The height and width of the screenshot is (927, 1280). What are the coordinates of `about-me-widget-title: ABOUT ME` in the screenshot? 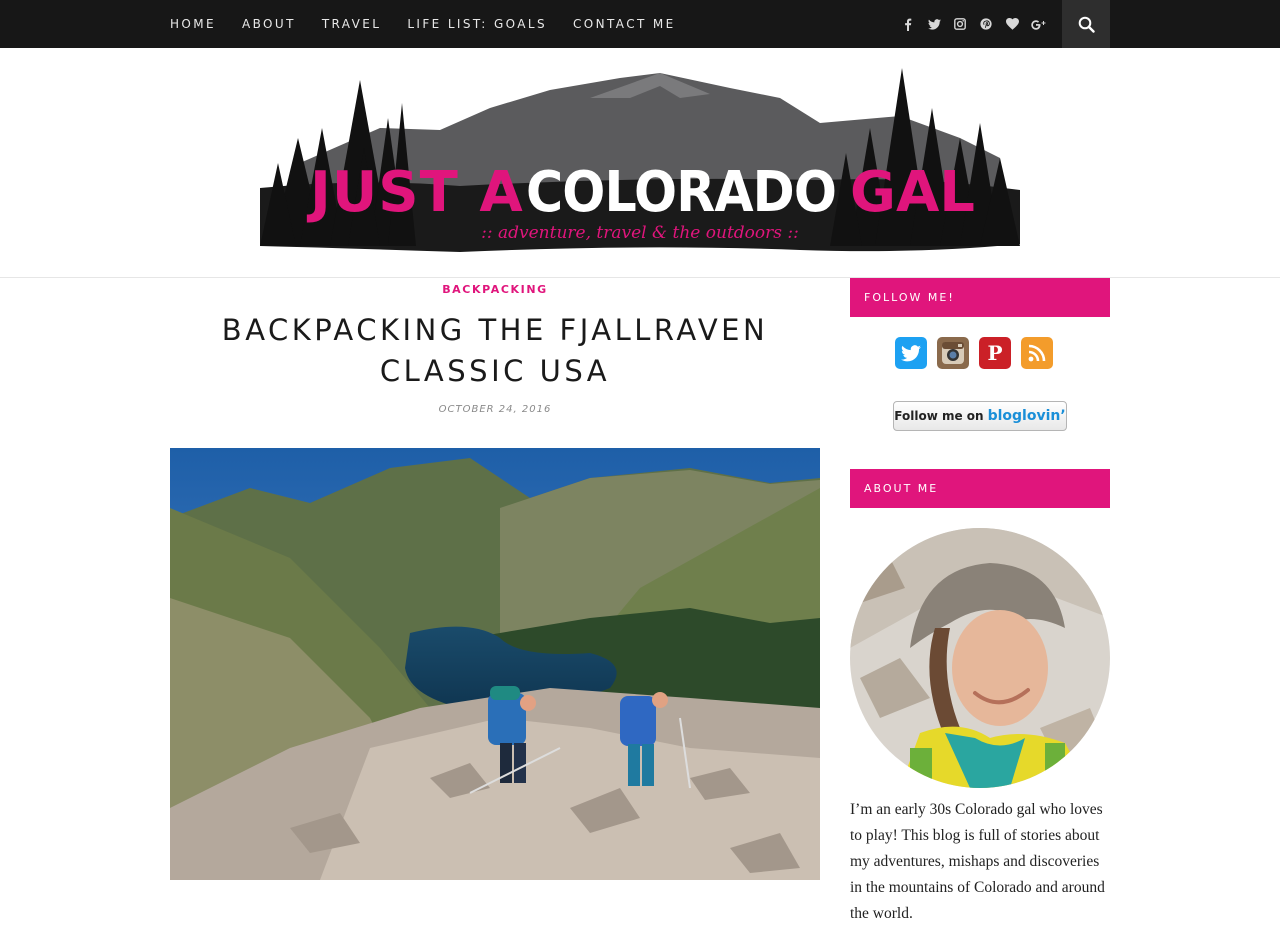 It's located at (980, 488).